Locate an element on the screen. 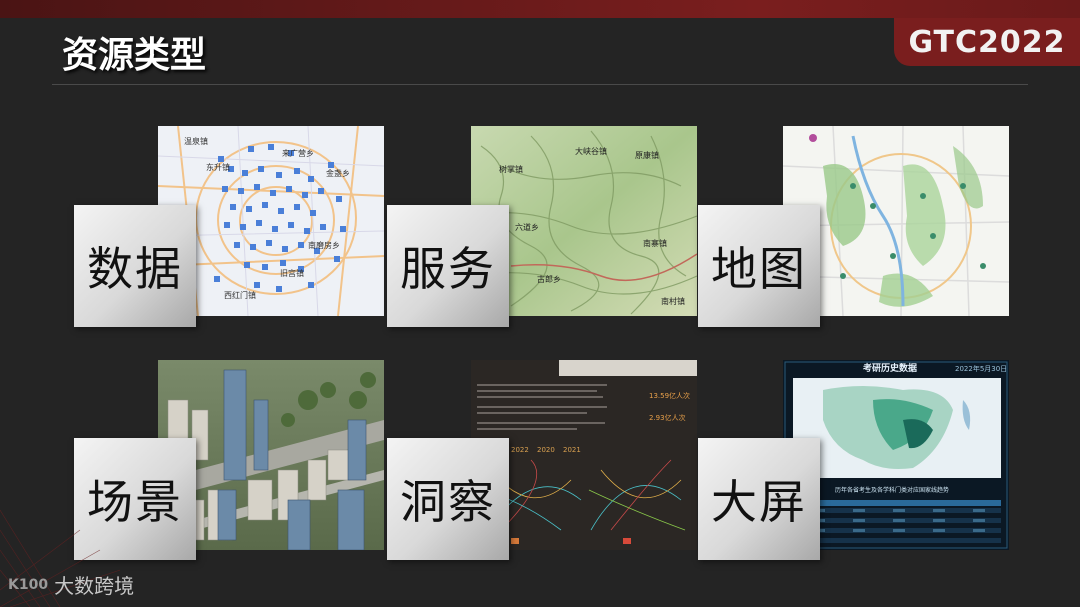 This screenshot has width=1080, height=607. gtc-logo: GTC2022 is located at coordinates (987, 42).